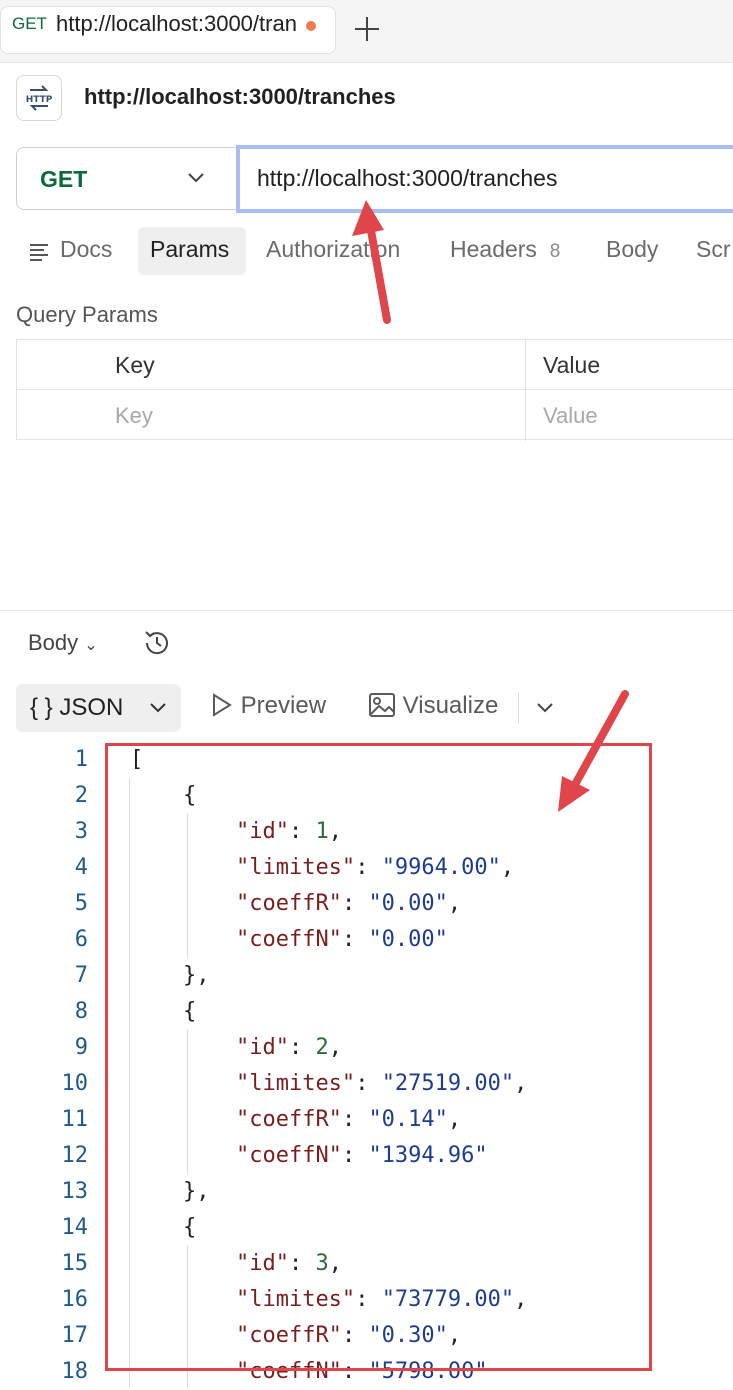  Describe the element at coordinates (75, 1371) in the screenshot. I see `line-number: 18` at that location.